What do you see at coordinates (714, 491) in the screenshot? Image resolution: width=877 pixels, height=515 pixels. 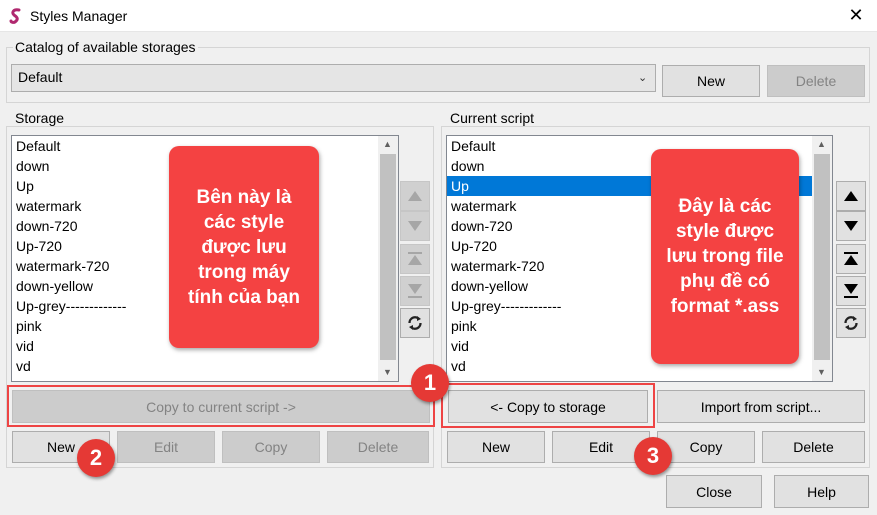 I see `close-button: Close` at bounding box center [714, 491].